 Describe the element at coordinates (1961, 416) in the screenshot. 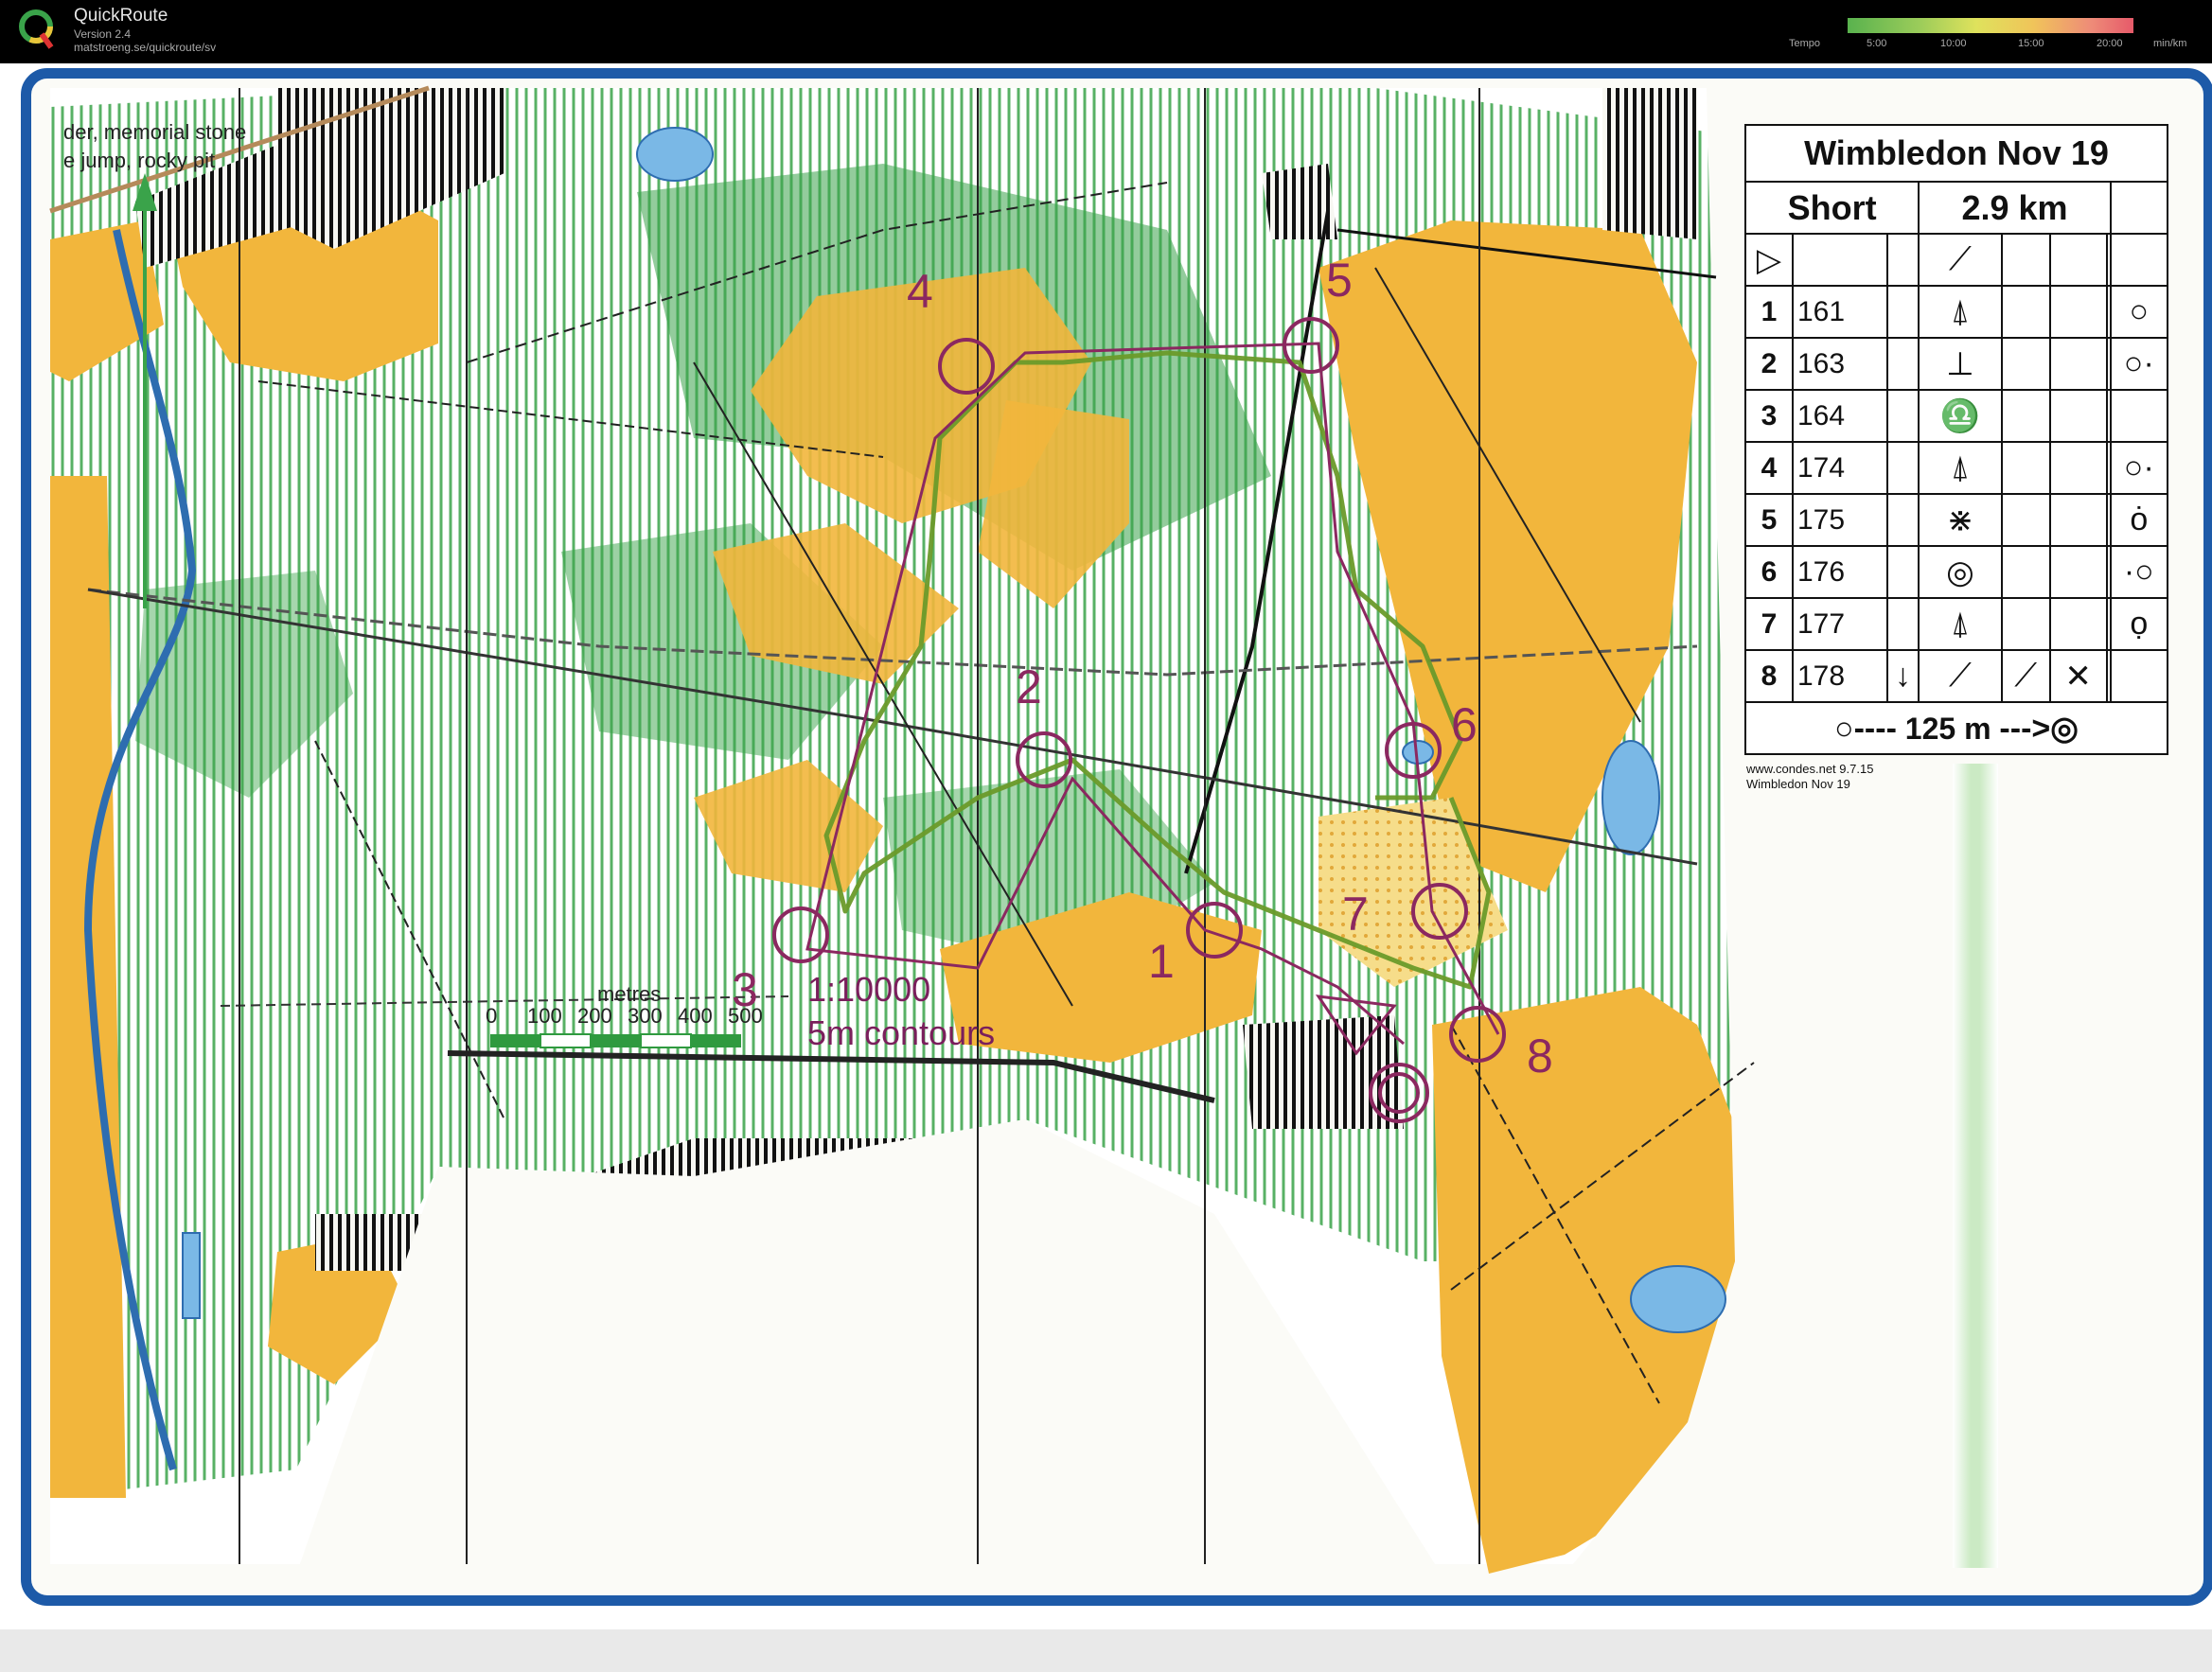

I see `stone-wall-icon: ♎` at that location.